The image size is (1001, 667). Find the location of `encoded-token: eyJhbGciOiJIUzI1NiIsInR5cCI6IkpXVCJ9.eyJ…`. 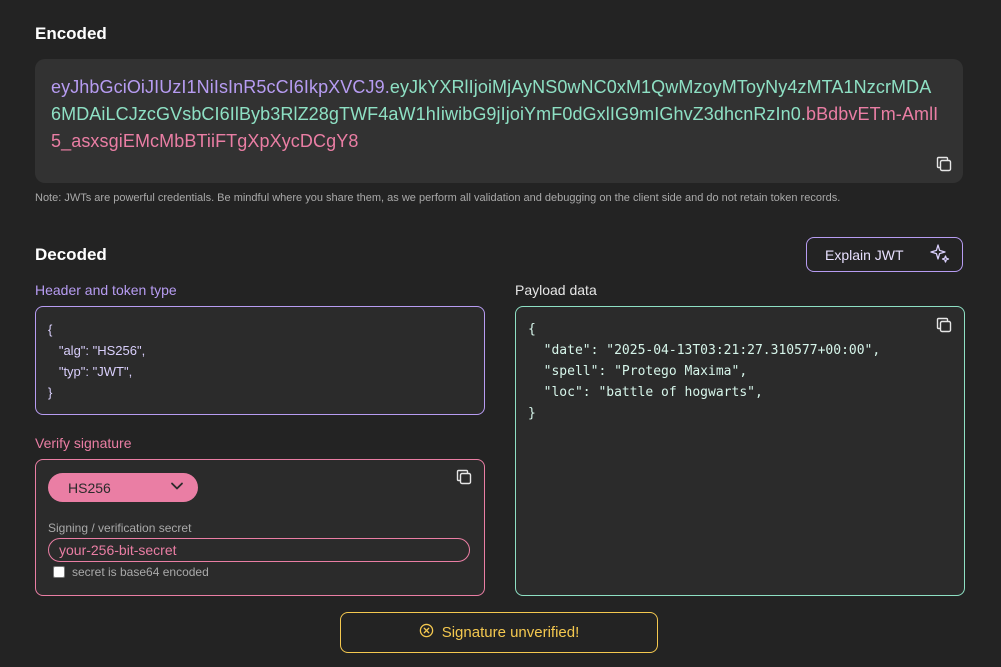

encoded-token: eyJhbGciOiJIUzI1NiIsInR5cCI6IkpXVCJ9.eyJ… is located at coordinates (496, 114).